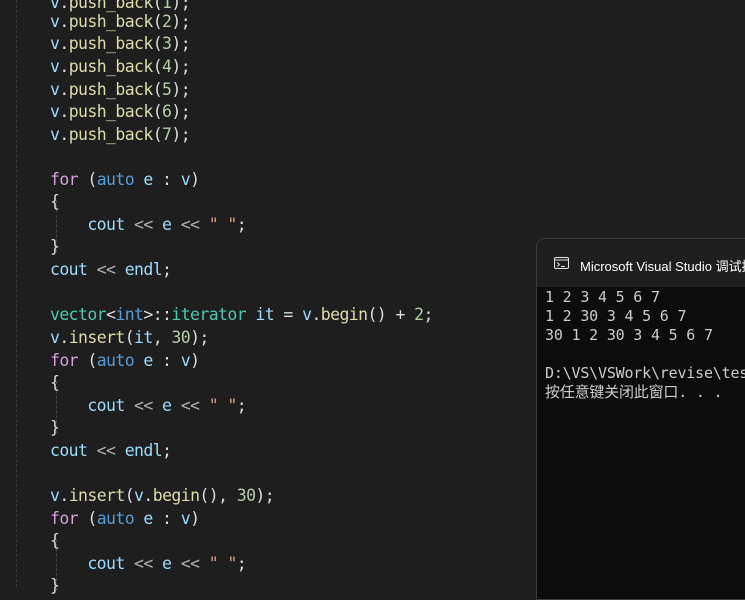  Describe the element at coordinates (561, 263) in the screenshot. I see `console-window-icon` at that location.